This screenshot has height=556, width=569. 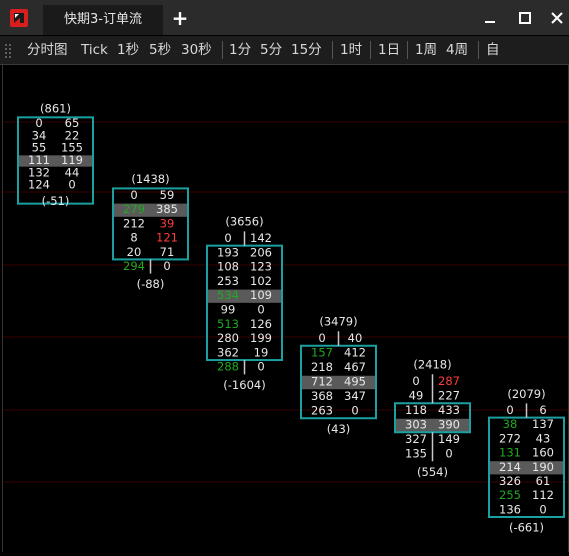 What do you see at coordinates (271, 50) in the screenshot?
I see `period-5m-button: 5分` at bounding box center [271, 50].